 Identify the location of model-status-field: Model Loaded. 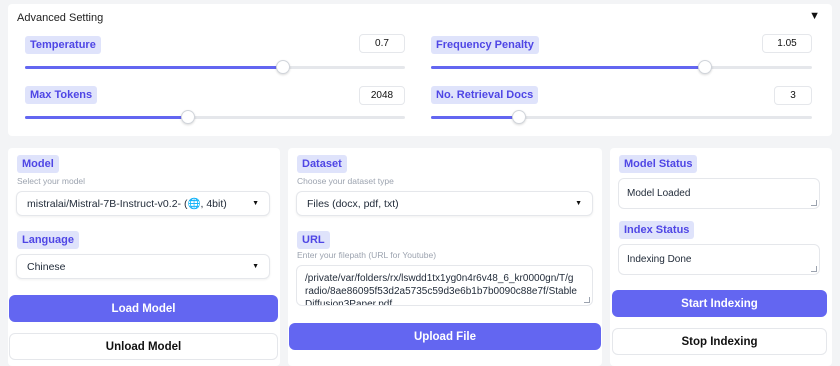
(719, 193).